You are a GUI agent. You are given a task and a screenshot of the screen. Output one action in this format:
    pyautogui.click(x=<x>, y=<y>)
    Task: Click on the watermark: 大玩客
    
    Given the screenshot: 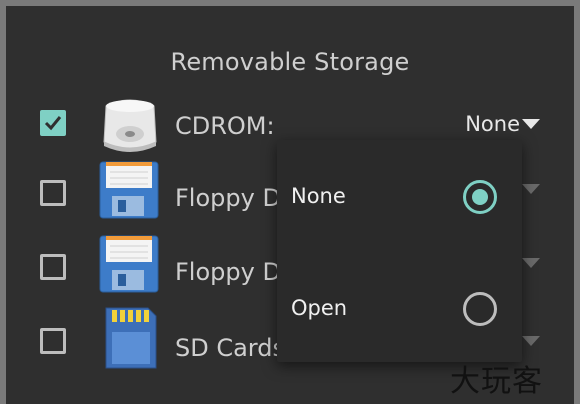 What is the action you would take?
    pyautogui.click(x=496, y=381)
    